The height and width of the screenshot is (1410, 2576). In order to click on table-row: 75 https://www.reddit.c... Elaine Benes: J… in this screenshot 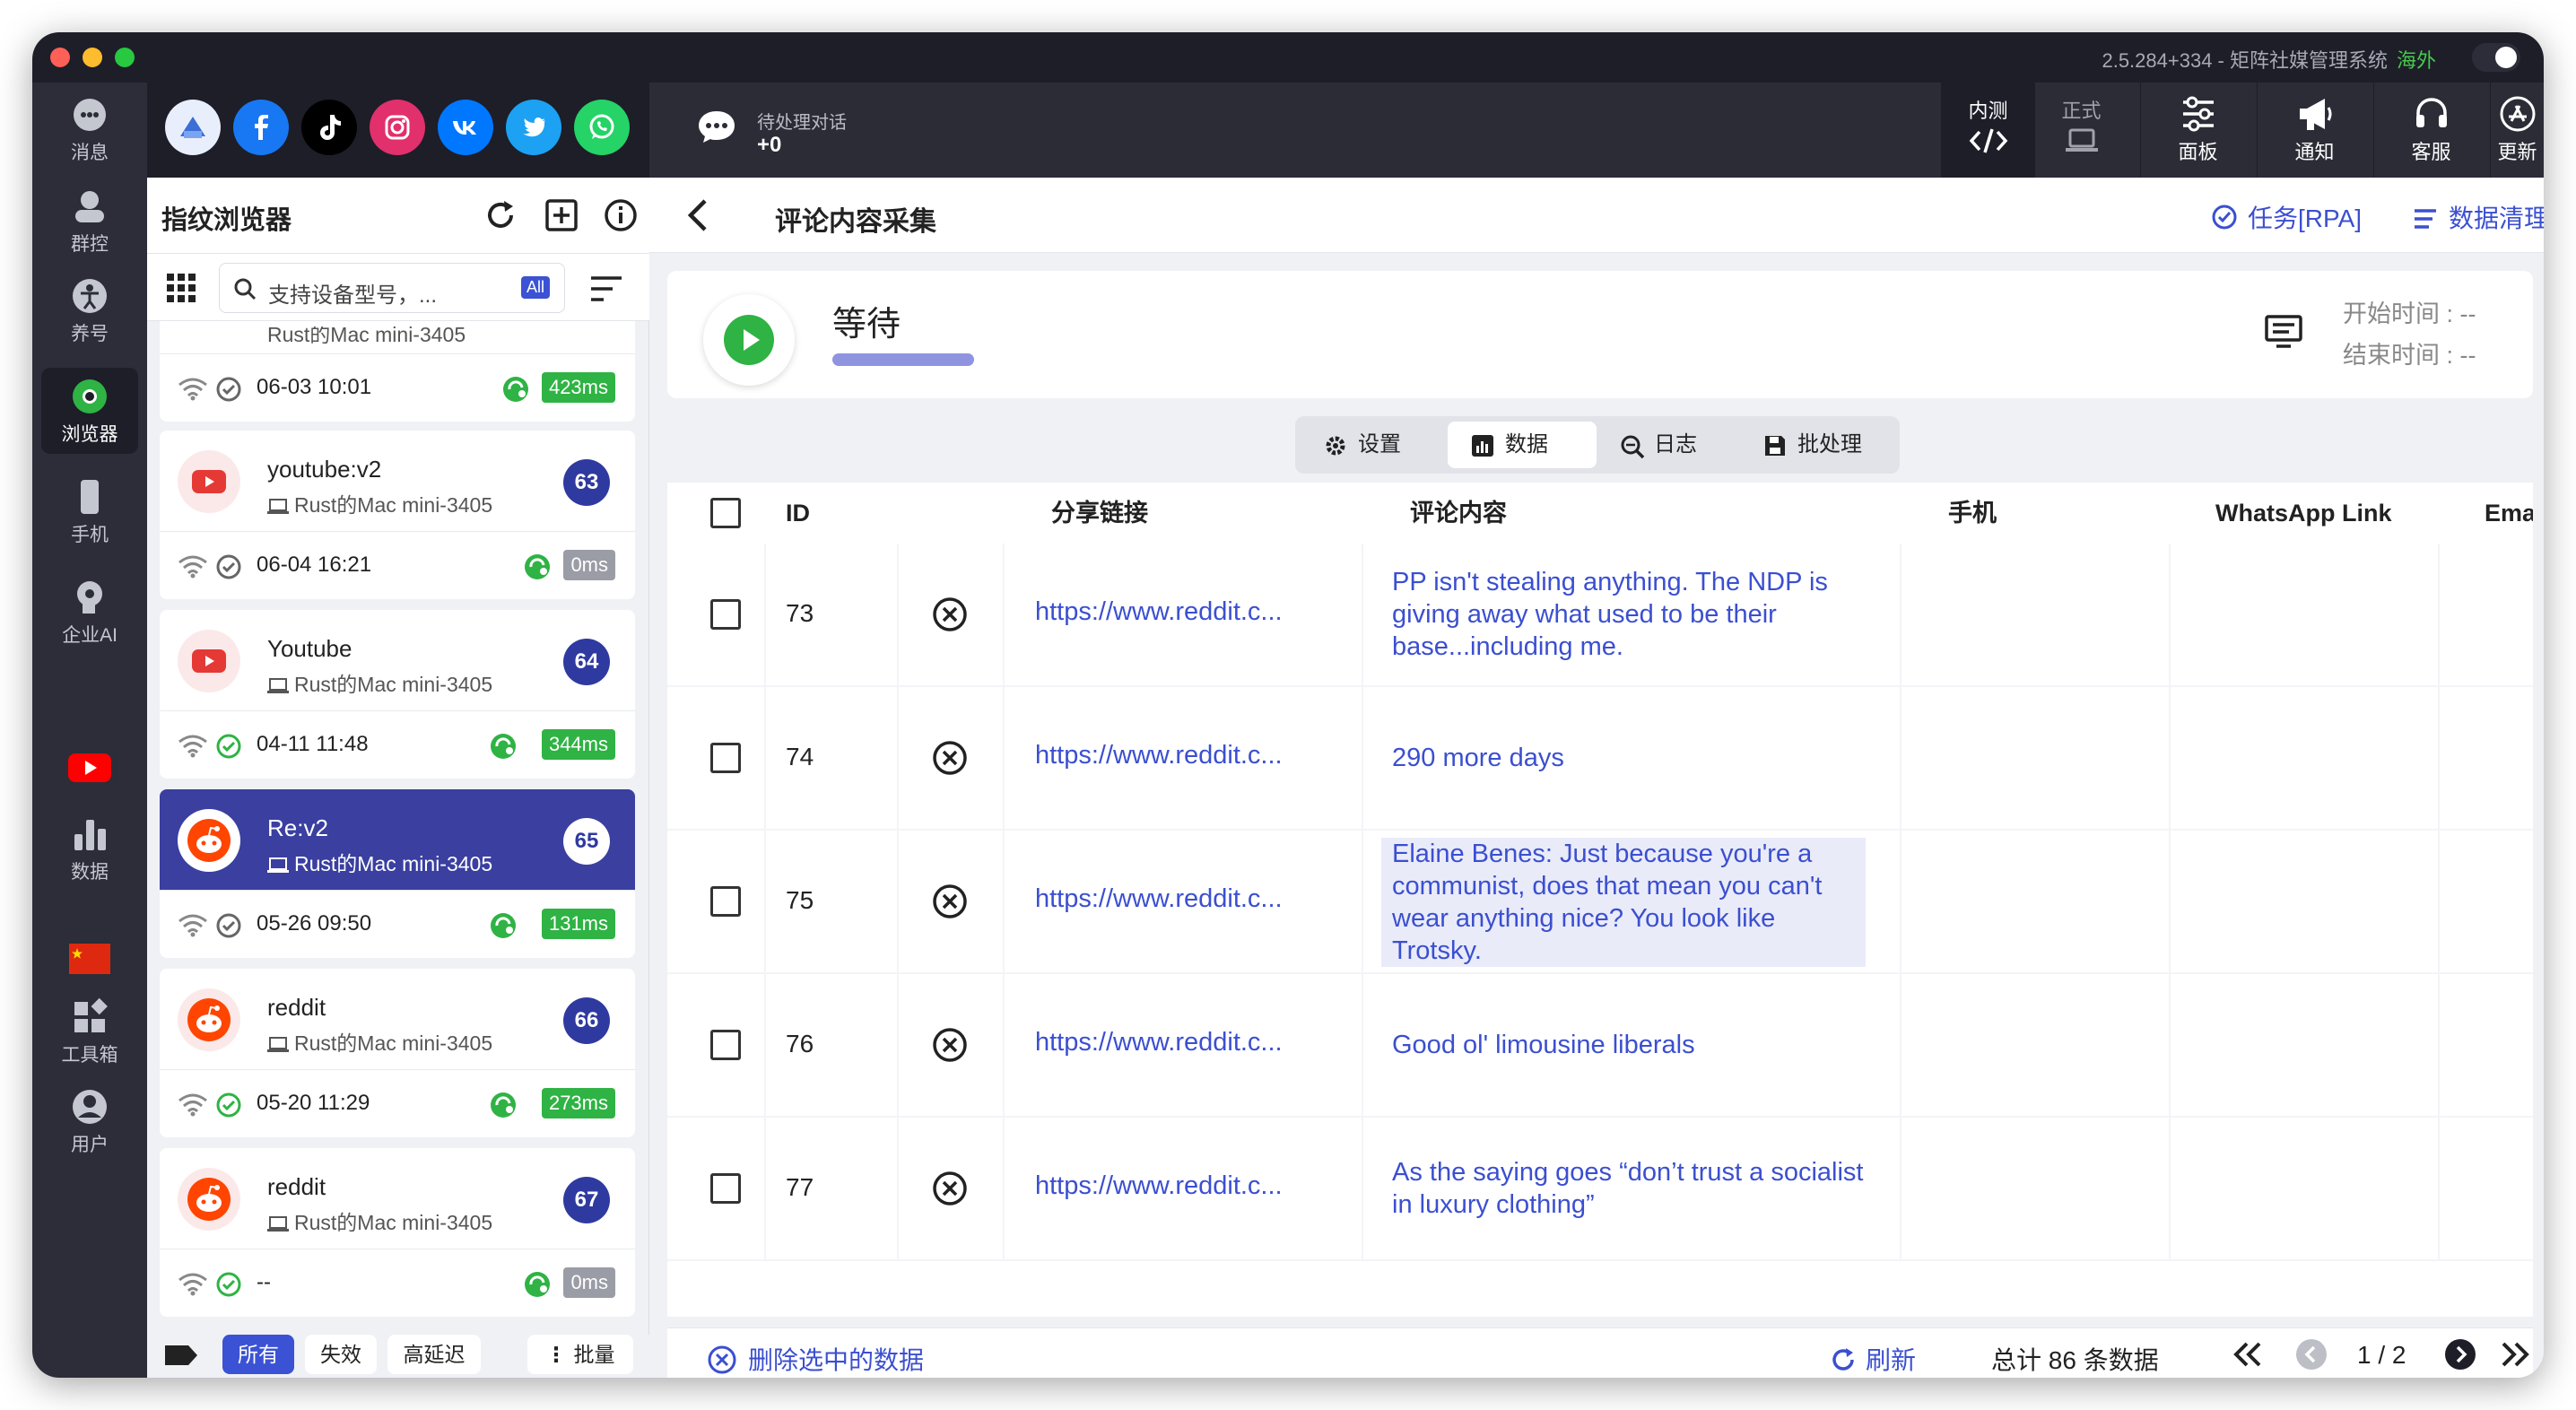, I will do `click(1600, 903)`.